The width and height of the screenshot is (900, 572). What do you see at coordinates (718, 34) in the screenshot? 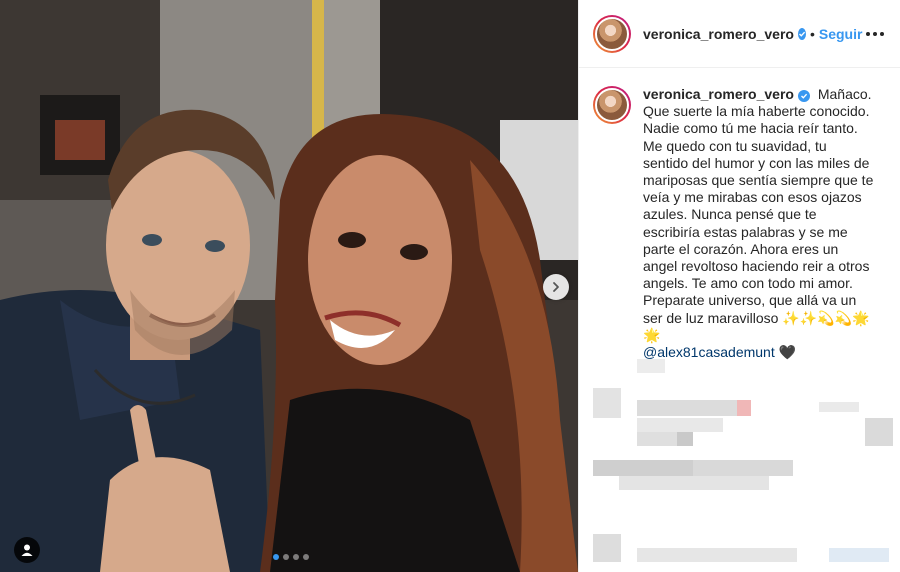
I see `header-username: veronica_romero_vero` at bounding box center [718, 34].